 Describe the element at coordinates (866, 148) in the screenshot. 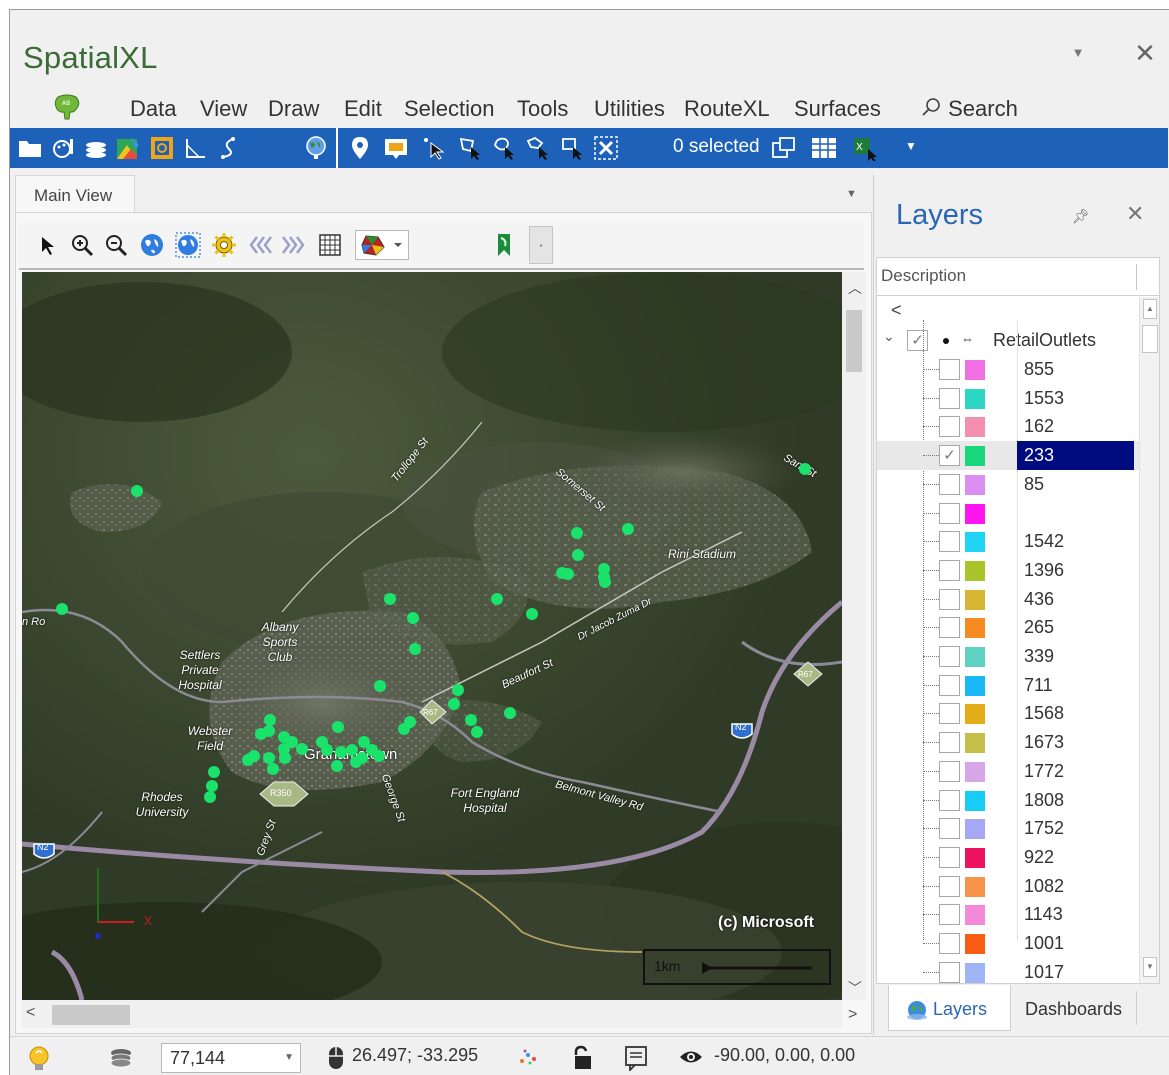

I see `excel-export-icon: X` at that location.